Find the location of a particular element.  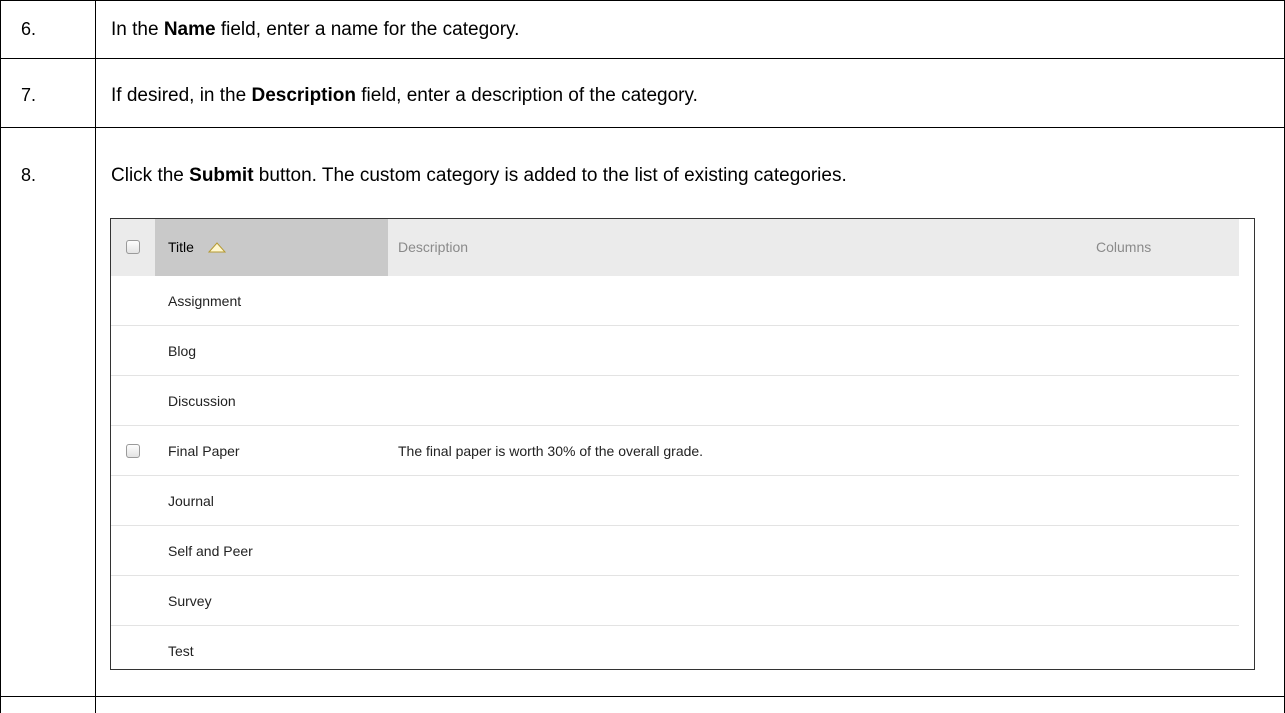

title-column-header: Title is located at coordinates (271, 247).